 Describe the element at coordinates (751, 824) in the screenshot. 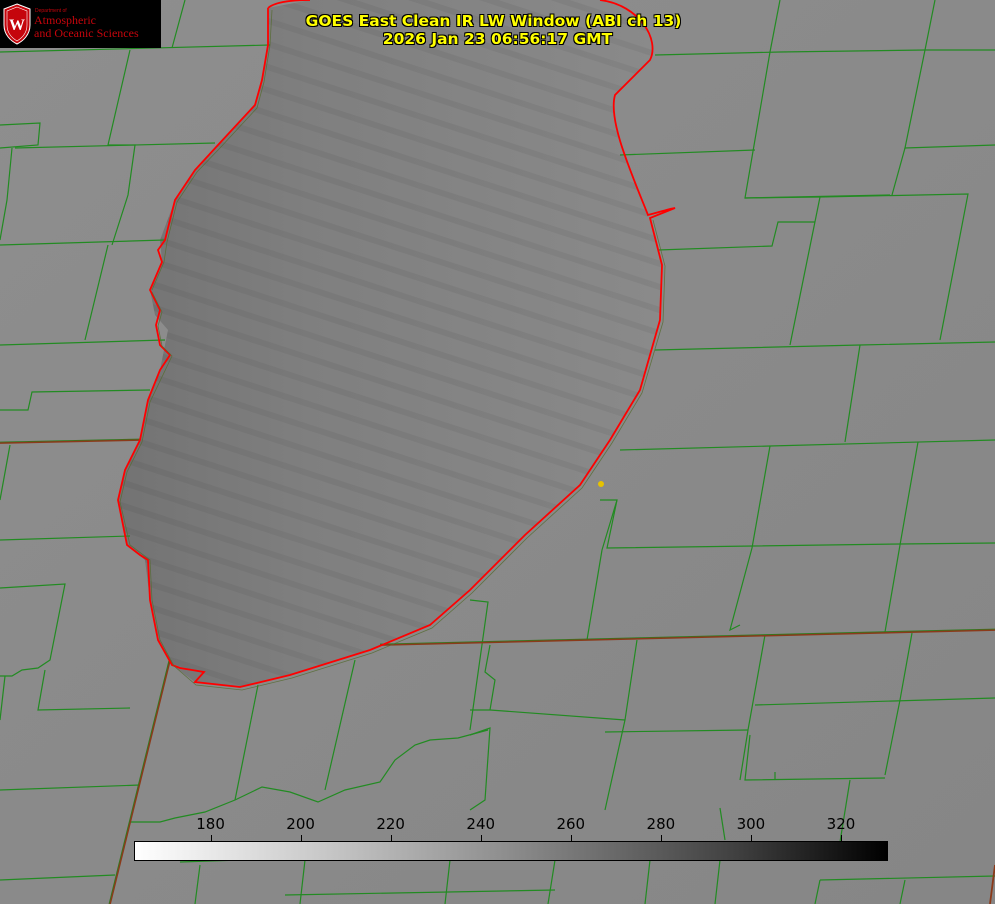

I see `colorbar-tick-label: 300` at that location.